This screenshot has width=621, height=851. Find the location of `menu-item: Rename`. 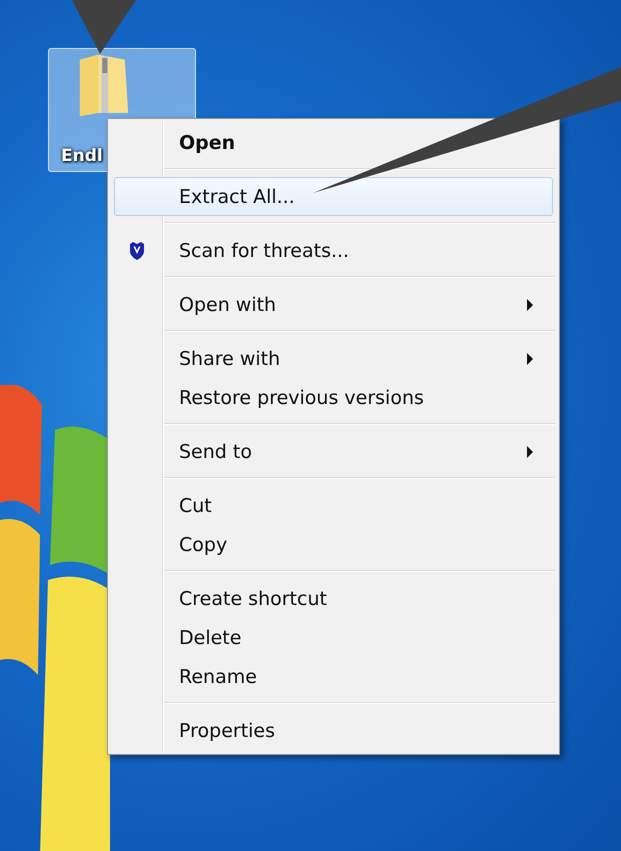

menu-item: Rename is located at coordinates (333, 676).